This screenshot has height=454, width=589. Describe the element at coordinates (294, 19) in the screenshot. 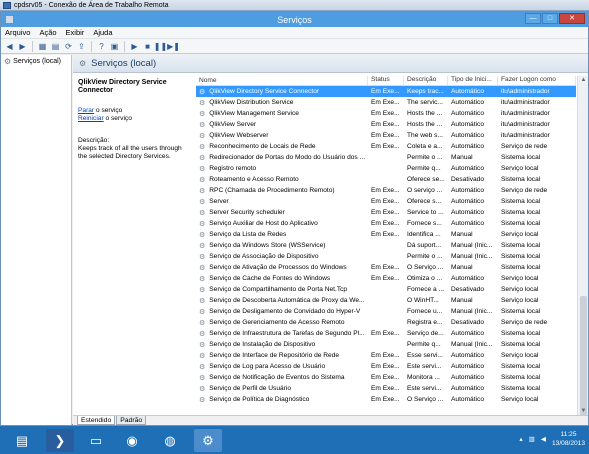

I see `window-title-bar: Serviços — □ ✕` at that location.